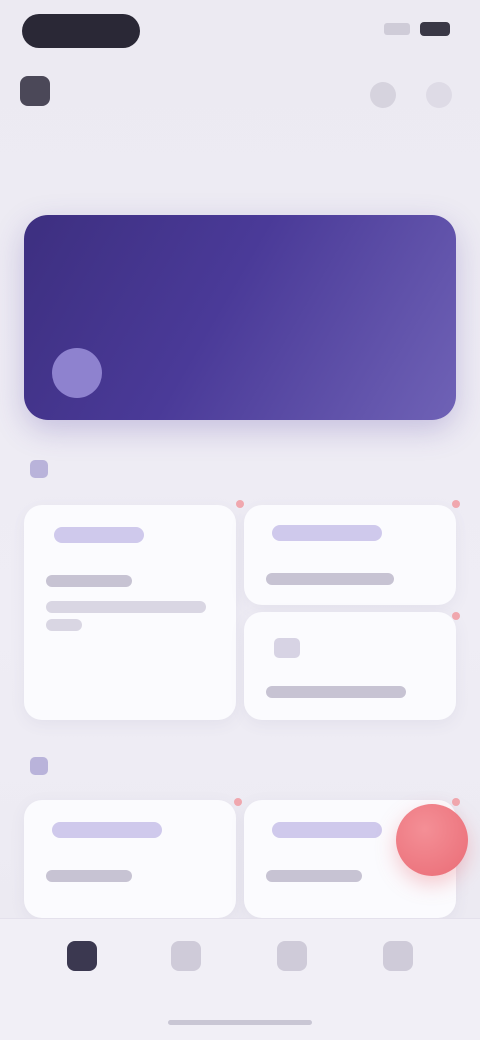  I want to click on app-header, so click(240, 95).